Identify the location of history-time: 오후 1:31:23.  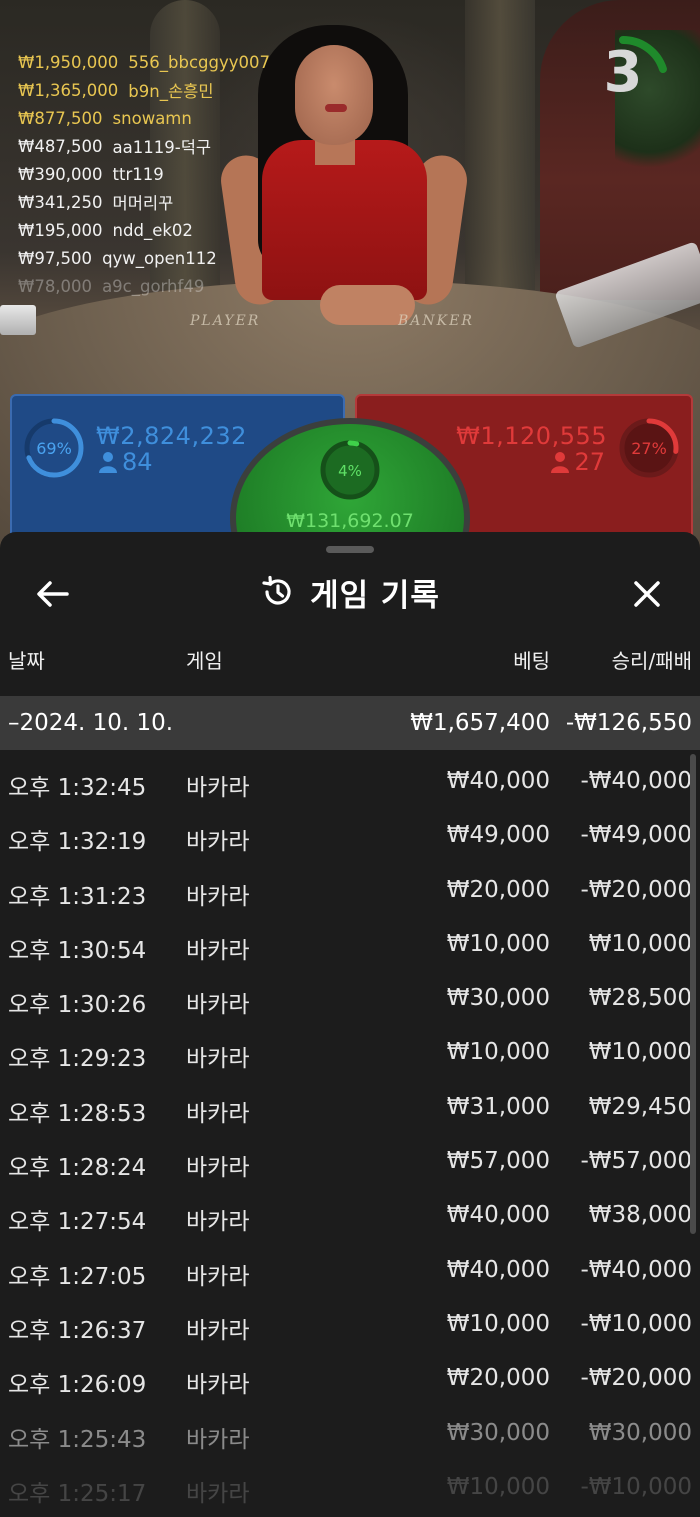
(77, 896).